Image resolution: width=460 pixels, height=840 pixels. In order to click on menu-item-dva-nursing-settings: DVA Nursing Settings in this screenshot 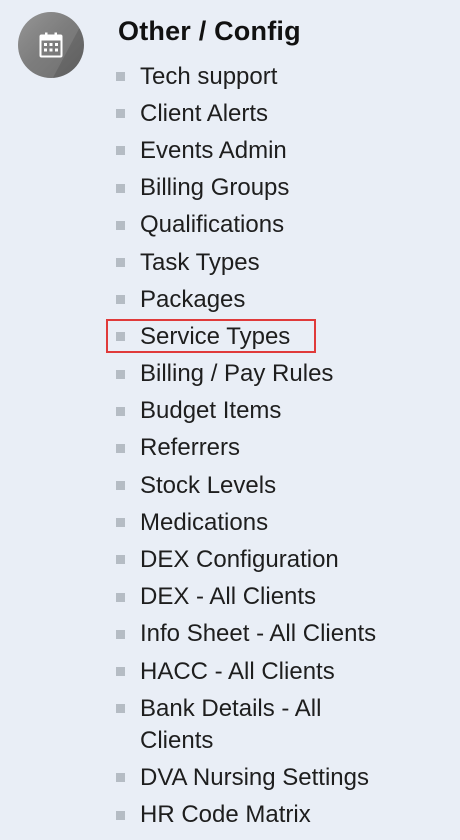, I will do `click(284, 777)`.